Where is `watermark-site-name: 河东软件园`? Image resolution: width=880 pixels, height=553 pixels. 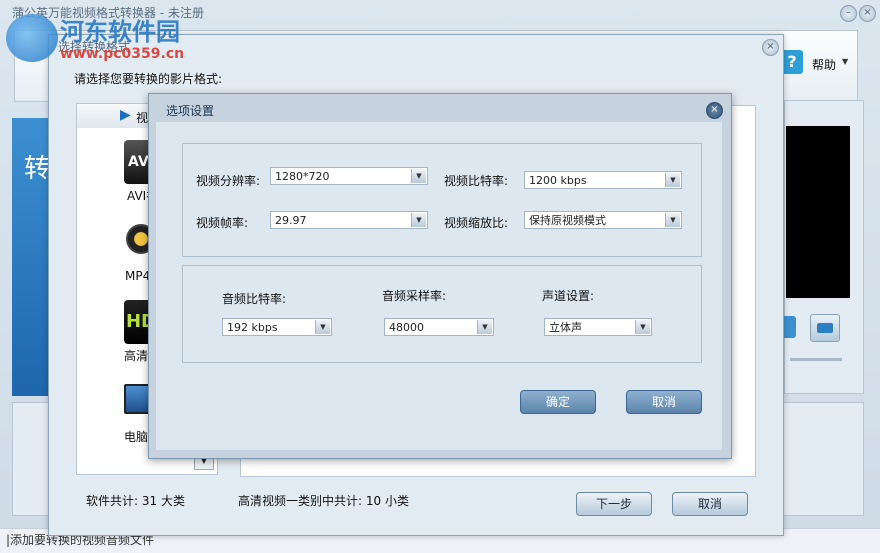 watermark-site-name: 河东软件园 is located at coordinates (120, 32).